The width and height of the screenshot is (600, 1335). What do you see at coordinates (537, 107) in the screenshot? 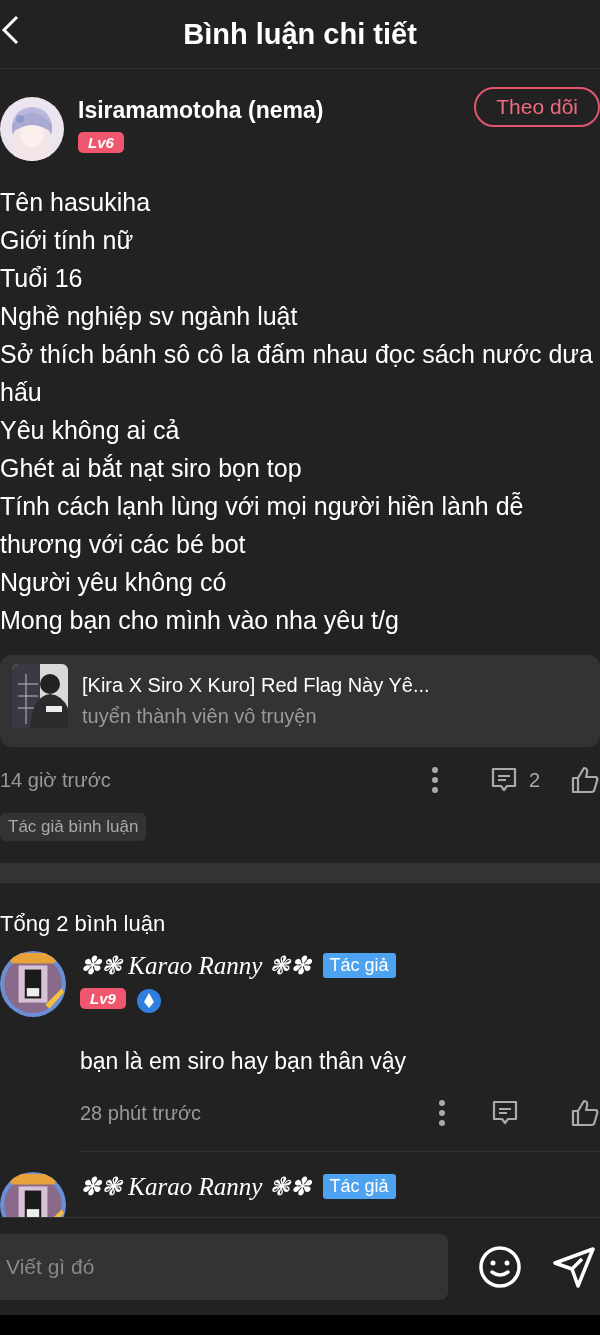
I see `follow-button: Theo dõi` at bounding box center [537, 107].